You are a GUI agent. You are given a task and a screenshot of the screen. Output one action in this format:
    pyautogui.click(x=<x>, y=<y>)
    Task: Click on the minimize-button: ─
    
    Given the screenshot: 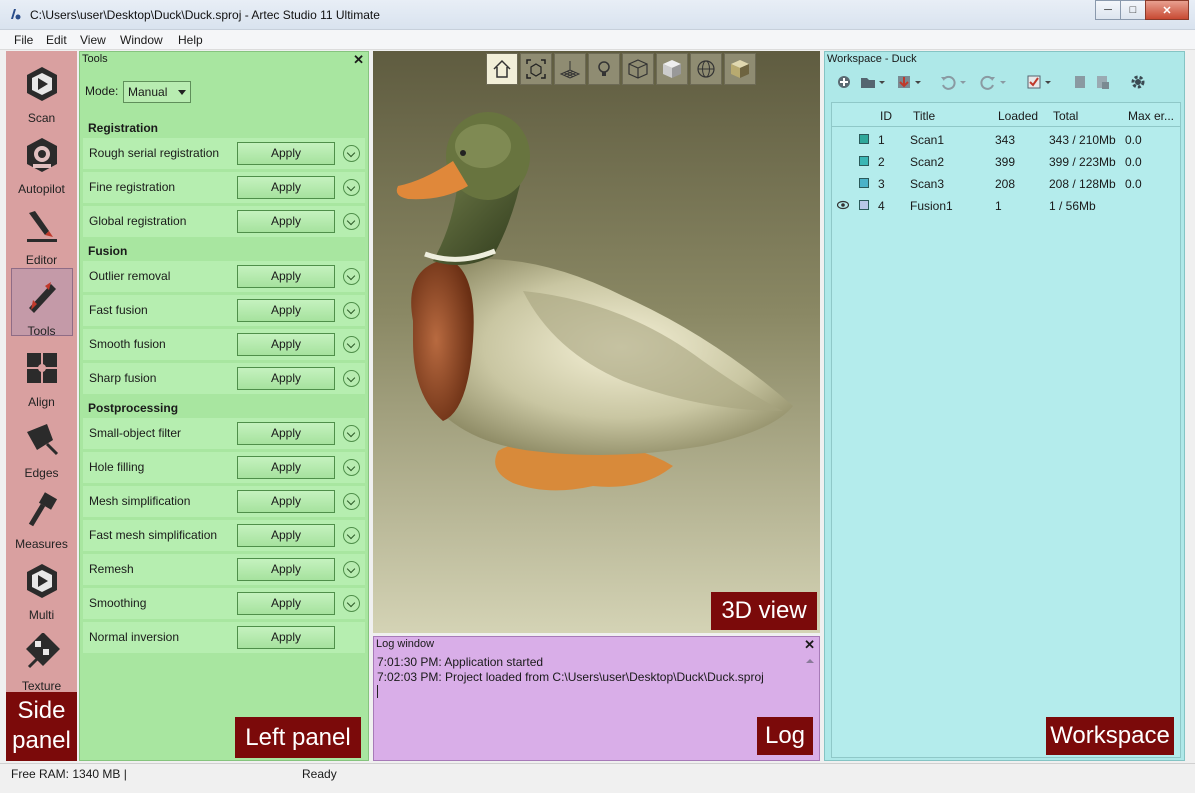 What is the action you would take?
    pyautogui.click(x=1108, y=10)
    